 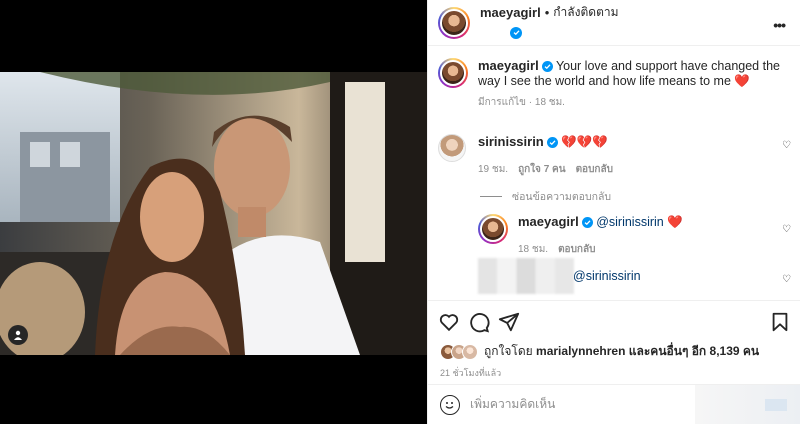 I want to click on share-paper-plane-icon, so click(x=509, y=322).